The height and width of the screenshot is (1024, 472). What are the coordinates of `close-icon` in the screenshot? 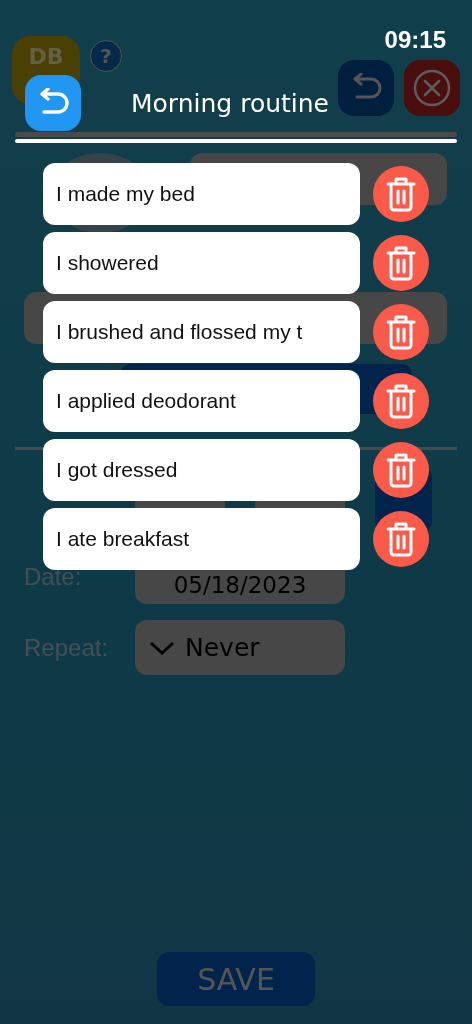 It's located at (432, 88).